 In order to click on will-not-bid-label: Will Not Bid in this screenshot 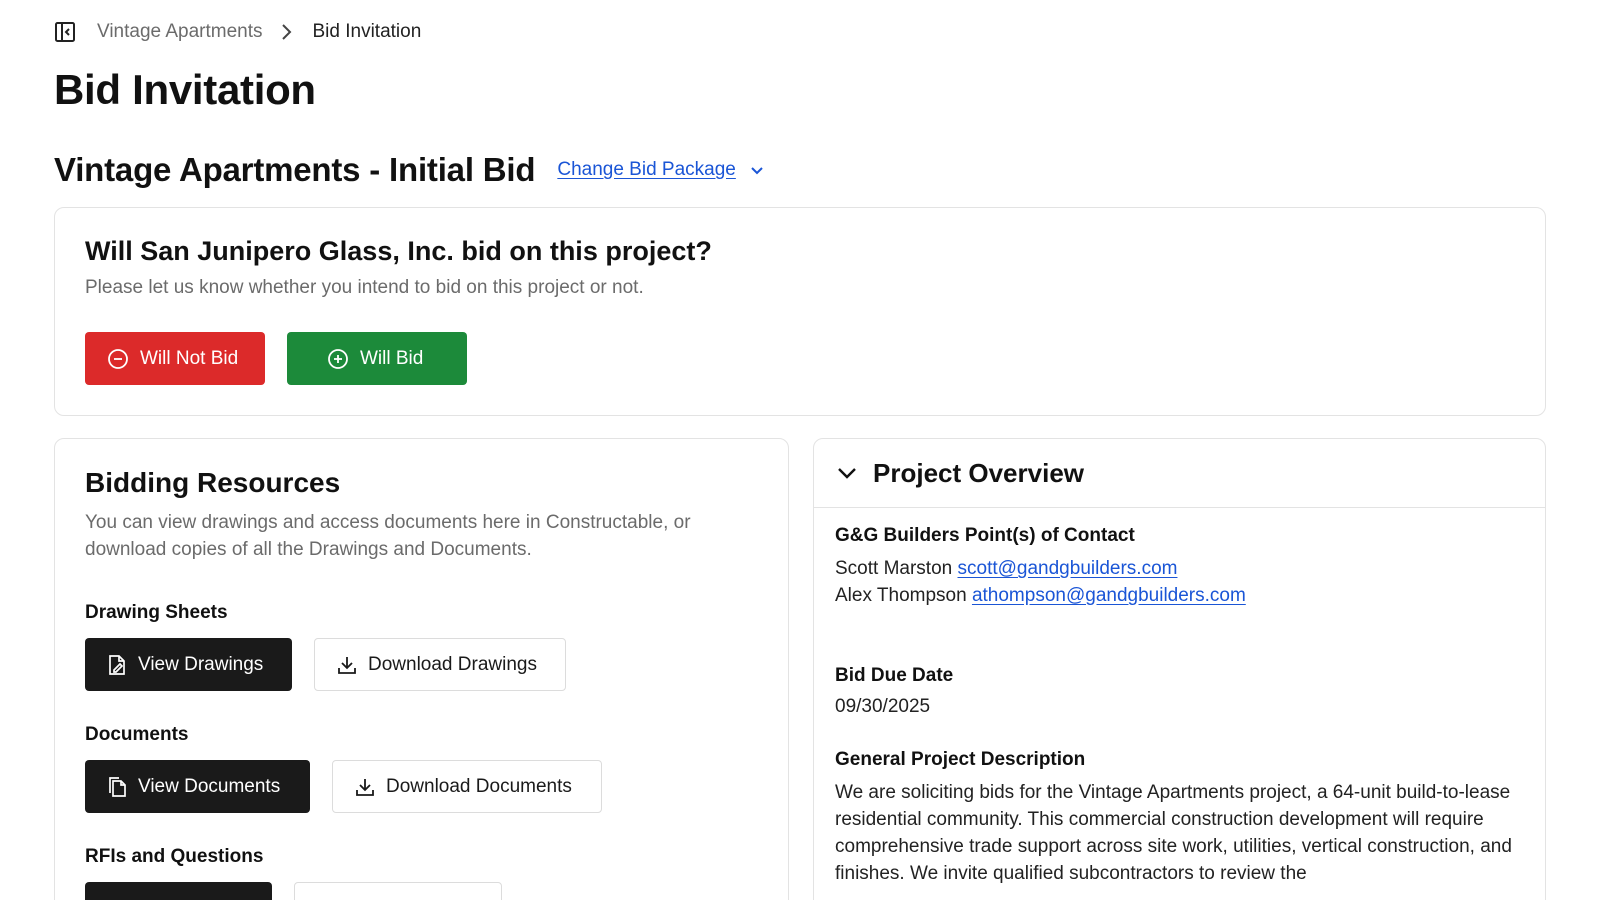, I will do `click(189, 358)`.